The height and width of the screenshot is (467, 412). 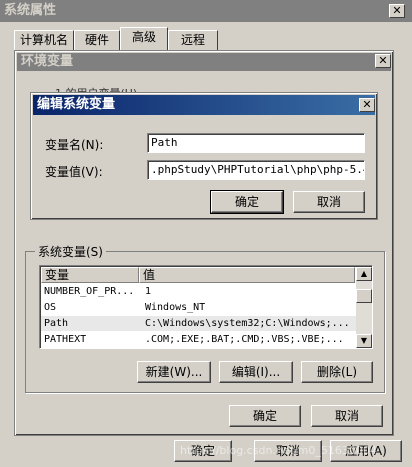 What do you see at coordinates (90, 275) in the screenshot?
I see `column-header-variable: 变量` at bounding box center [90, 275].